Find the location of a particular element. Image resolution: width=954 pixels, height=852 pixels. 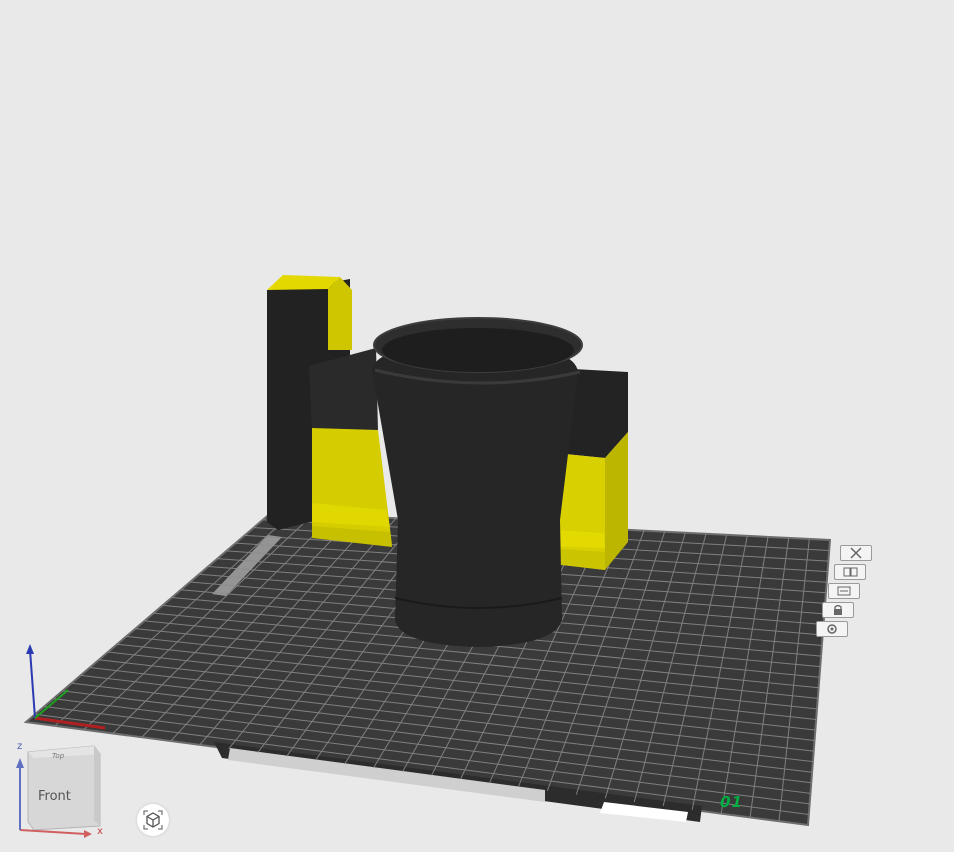

close-icon is located at coordinates (856, 553).